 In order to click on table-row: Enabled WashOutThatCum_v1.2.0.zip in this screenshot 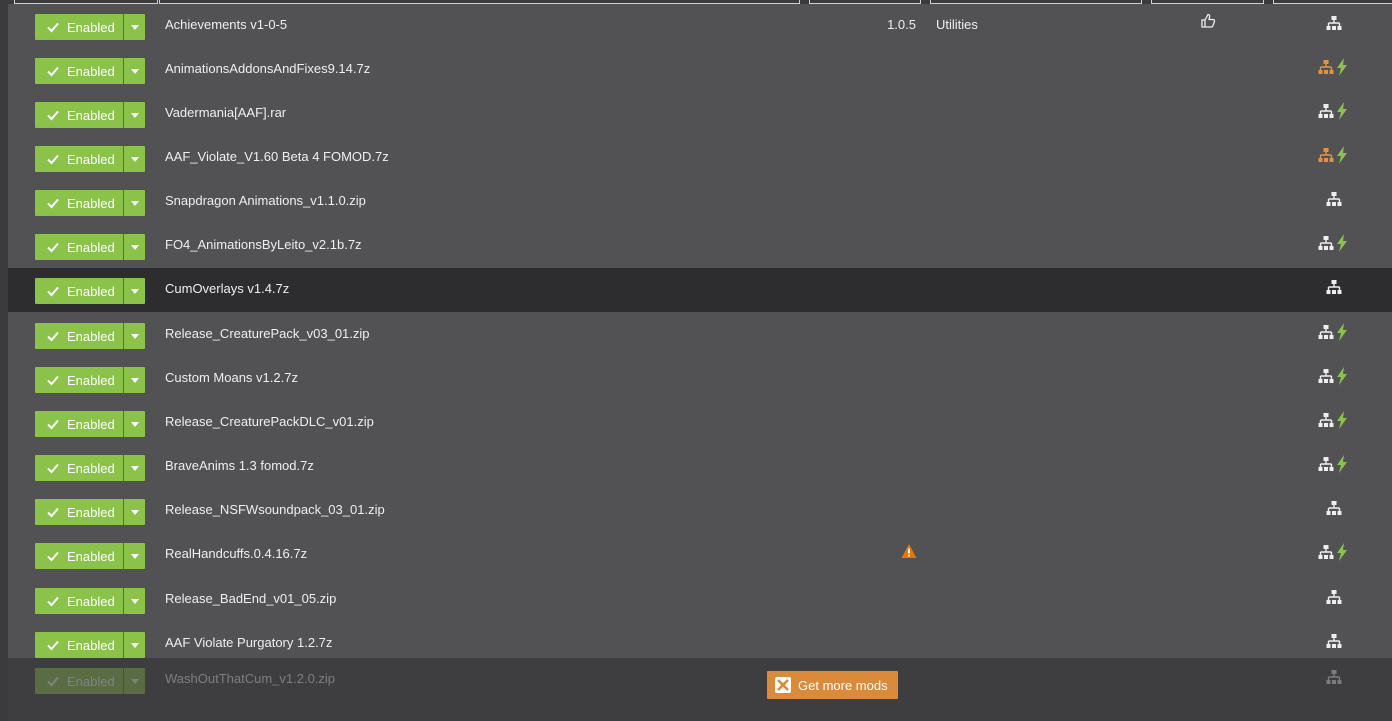, I will do `click(700, 689)`.